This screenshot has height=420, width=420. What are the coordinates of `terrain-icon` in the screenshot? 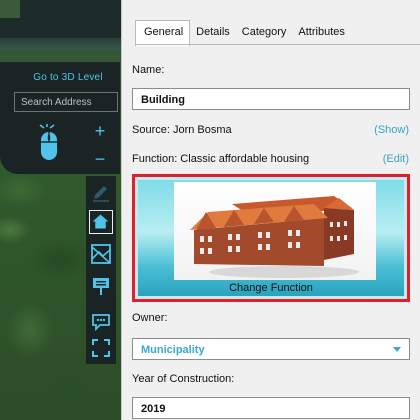 It's located at (101, 254).